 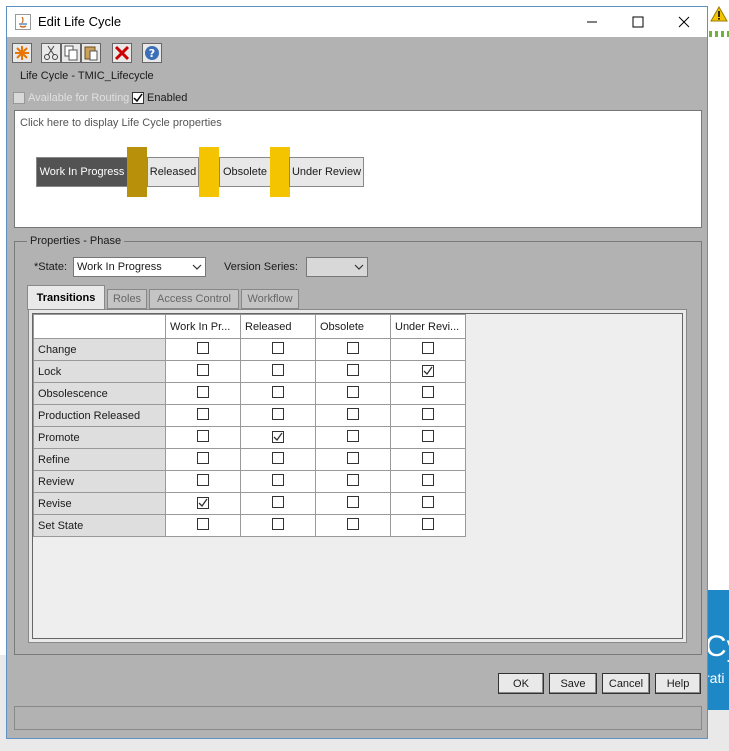 What do you see at coordinates (678, 683) in the screenshot?
I see `help-button: Help` at bounding box center [678, 683].